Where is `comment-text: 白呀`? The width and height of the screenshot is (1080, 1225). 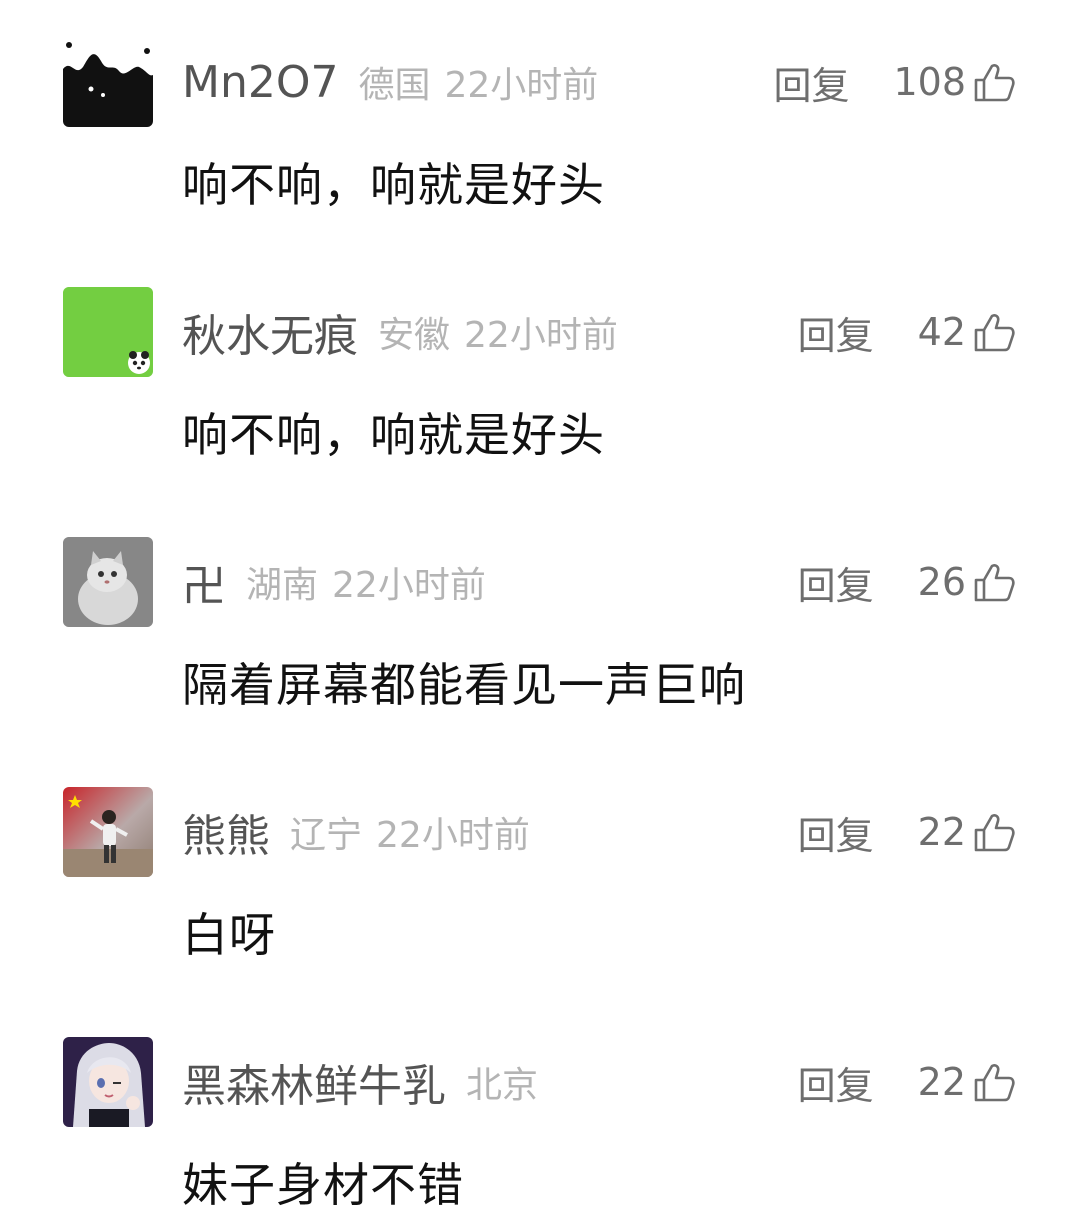
comment-text: 白呀 is located at coordinates (229, 935).